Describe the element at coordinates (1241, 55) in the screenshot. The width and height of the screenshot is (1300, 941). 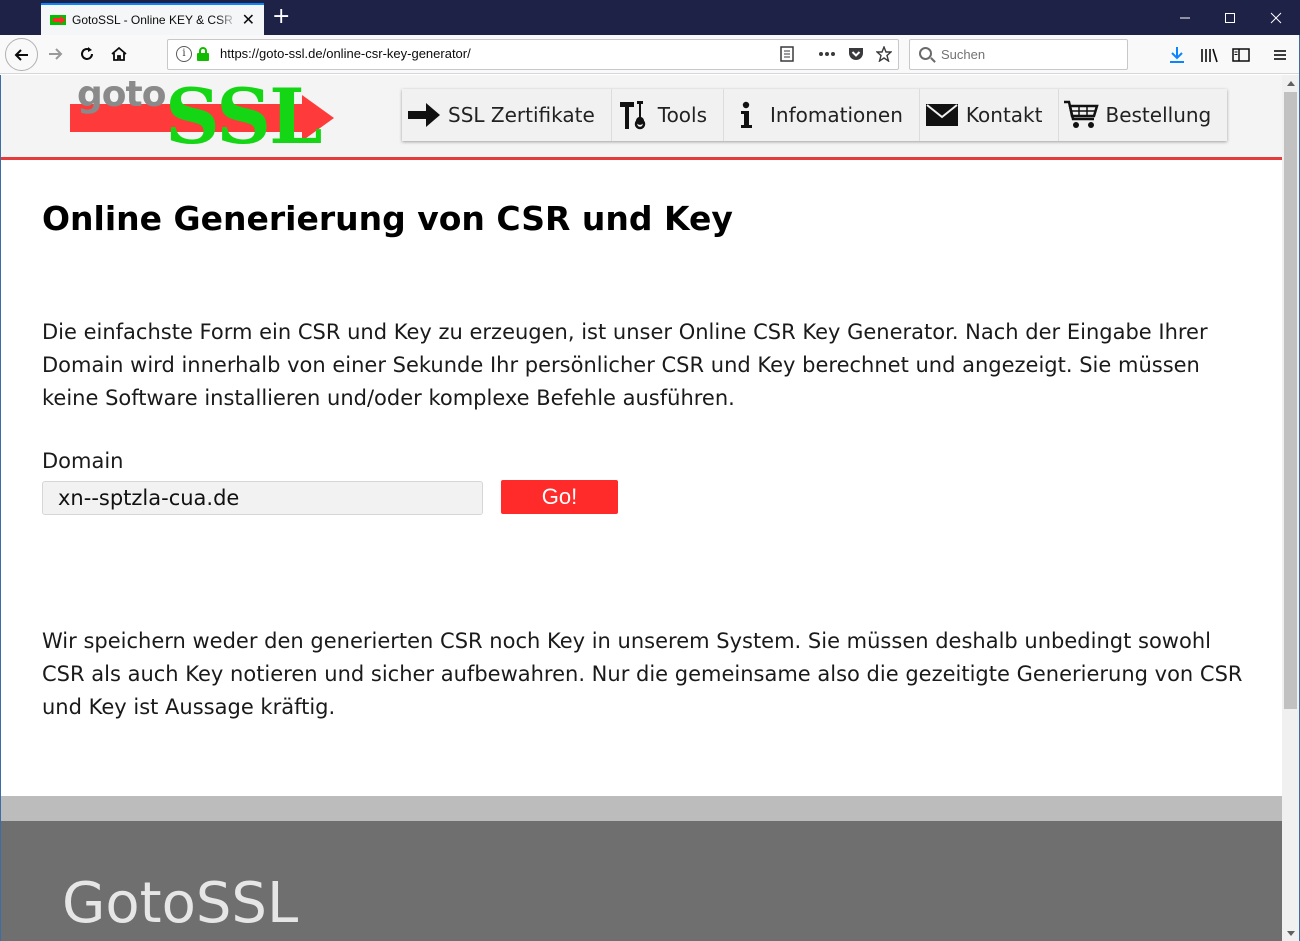
I see `sidebar-icon` at that location.